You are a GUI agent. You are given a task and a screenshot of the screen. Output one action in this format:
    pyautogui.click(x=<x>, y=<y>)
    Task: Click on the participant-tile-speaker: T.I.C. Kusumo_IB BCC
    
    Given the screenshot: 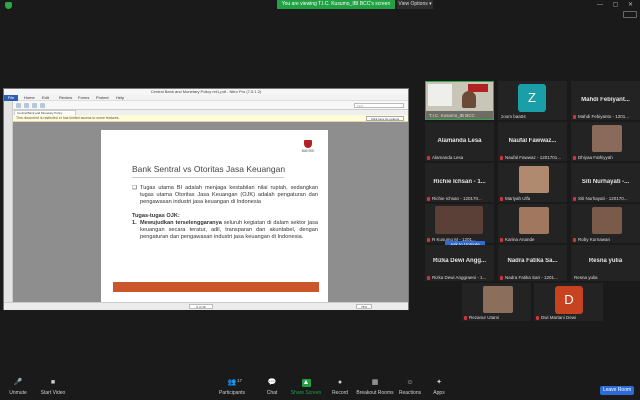 What is the action you would take?
    pyautogui.click(x=459, y=100)
    